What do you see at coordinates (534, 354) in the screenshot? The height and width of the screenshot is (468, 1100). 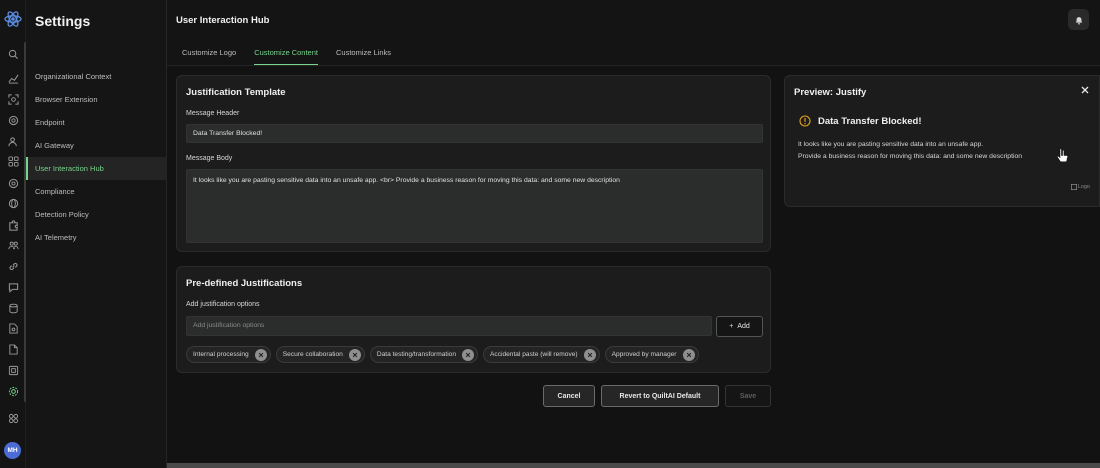 I see `chip-label: Accidental paste (will remove)` at bounding box center [534, 354].